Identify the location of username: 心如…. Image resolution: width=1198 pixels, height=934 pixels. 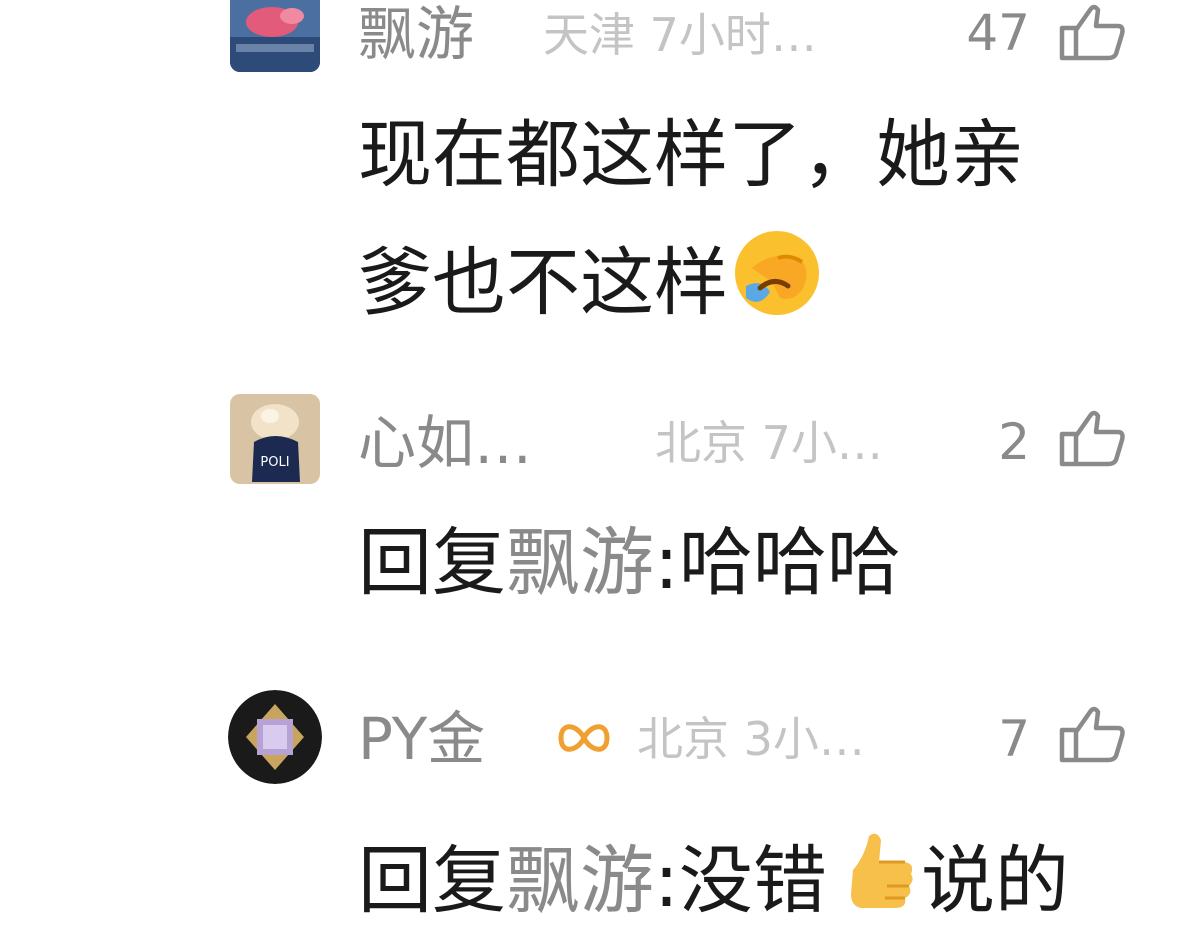
(445, 443).